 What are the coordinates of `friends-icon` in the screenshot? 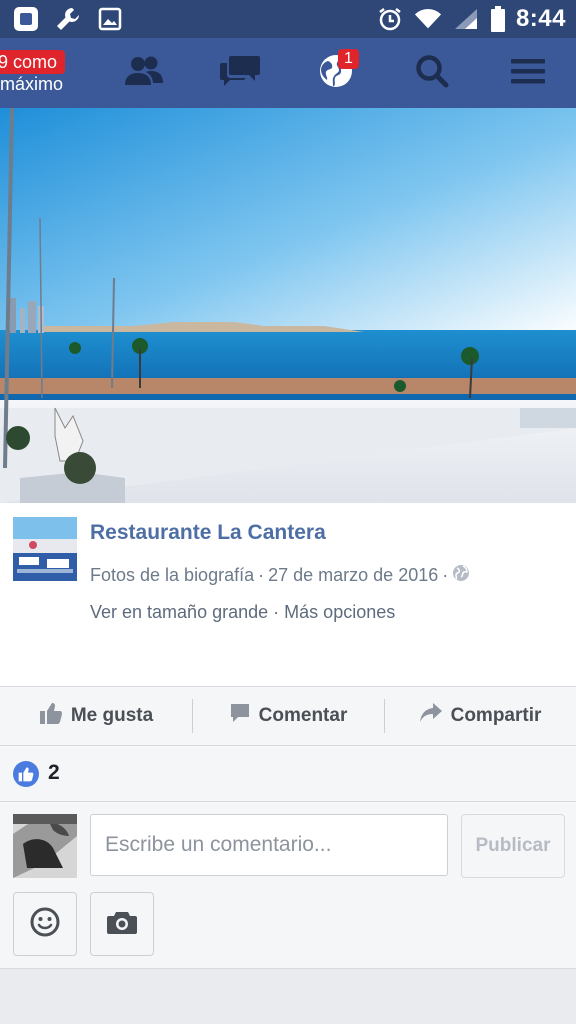 It's located at (144, 73).